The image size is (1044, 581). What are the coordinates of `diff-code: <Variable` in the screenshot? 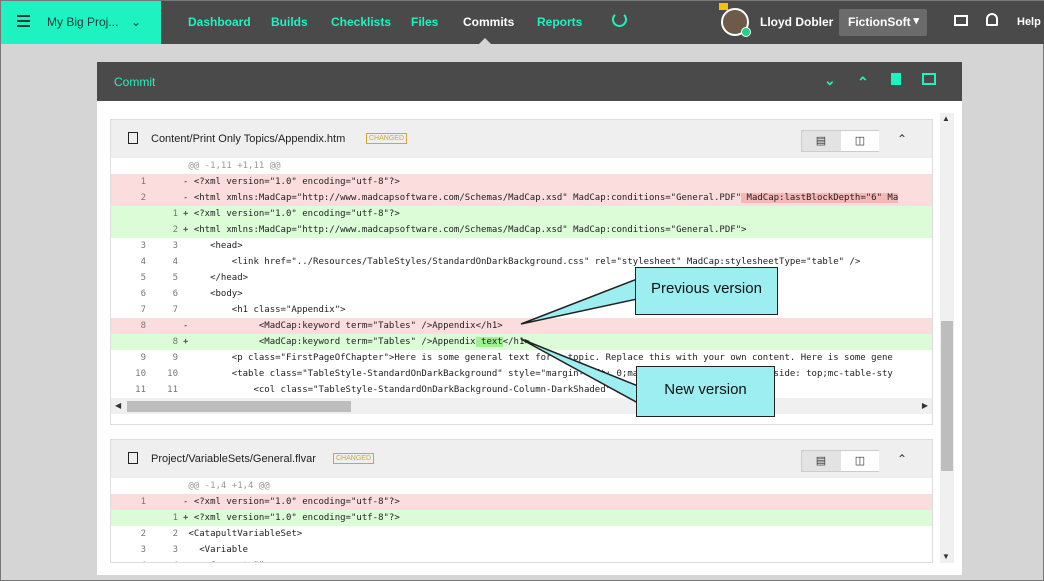 It's located at (556, 550).